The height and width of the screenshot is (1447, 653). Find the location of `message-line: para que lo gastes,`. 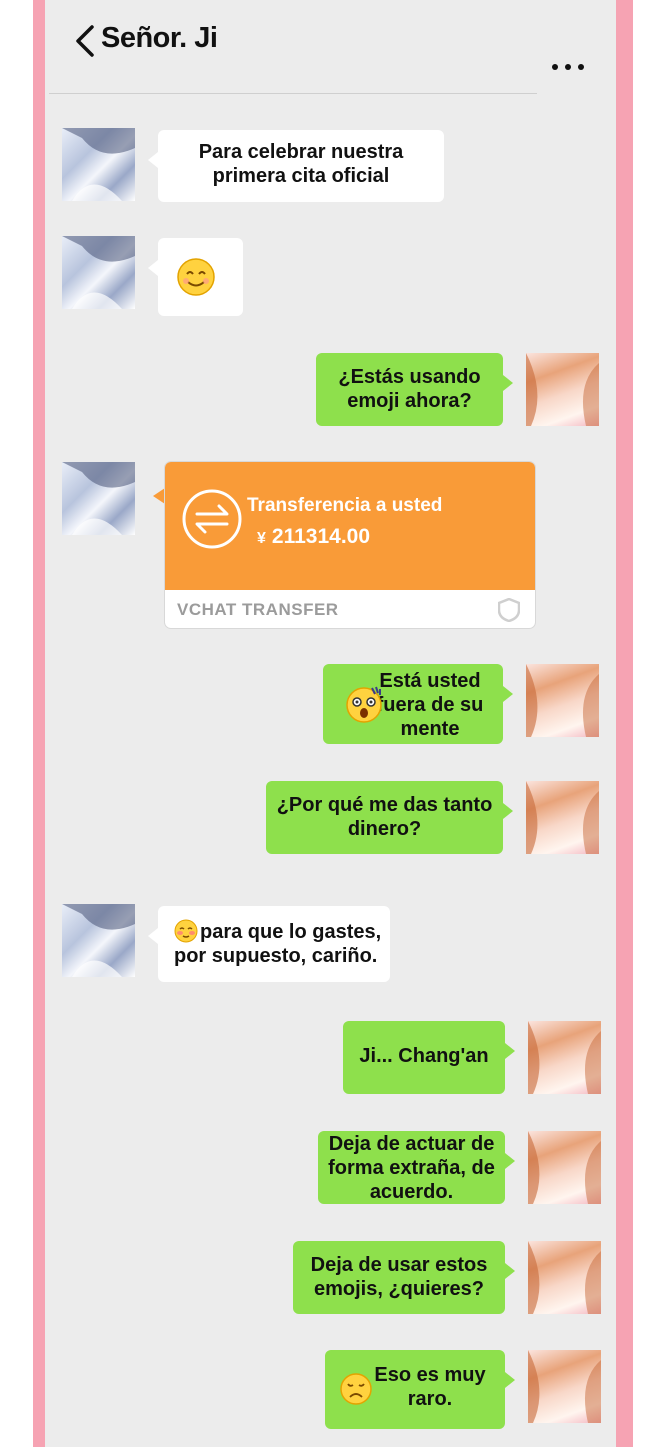

message-line: para que lo gastes, is located at coordinates (282, 931).